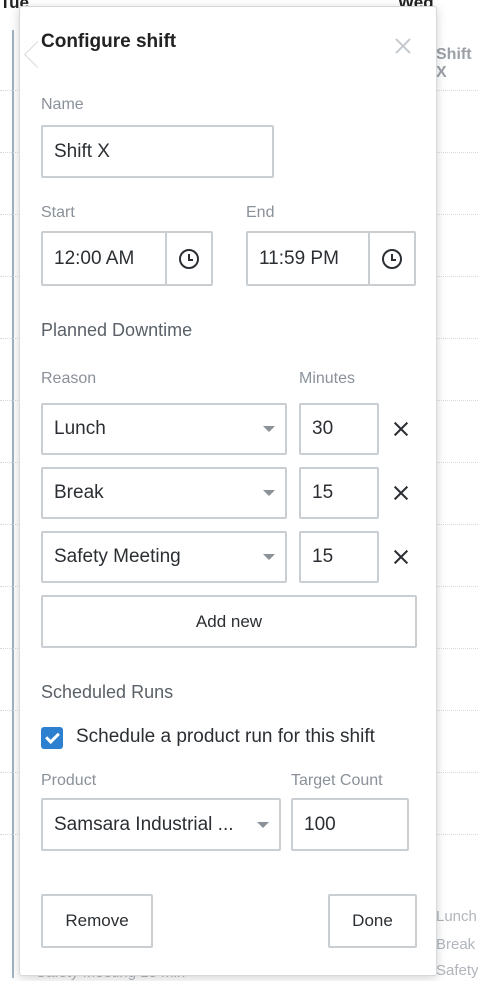 The width and height of the screenshot is (478, 981). I want to click on reason-select: Lunch, so click(164, 429).